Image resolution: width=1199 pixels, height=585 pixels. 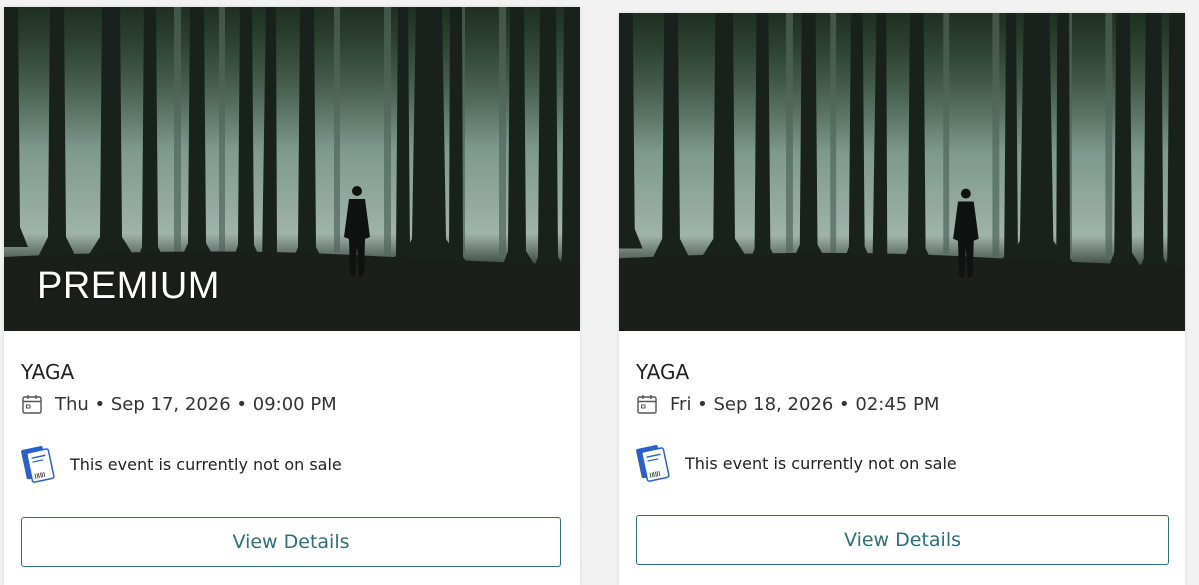 I want to click on event-date-row: Thu • Sep 17, 2026 • 09:00 PM, so click(x=179, y=404).